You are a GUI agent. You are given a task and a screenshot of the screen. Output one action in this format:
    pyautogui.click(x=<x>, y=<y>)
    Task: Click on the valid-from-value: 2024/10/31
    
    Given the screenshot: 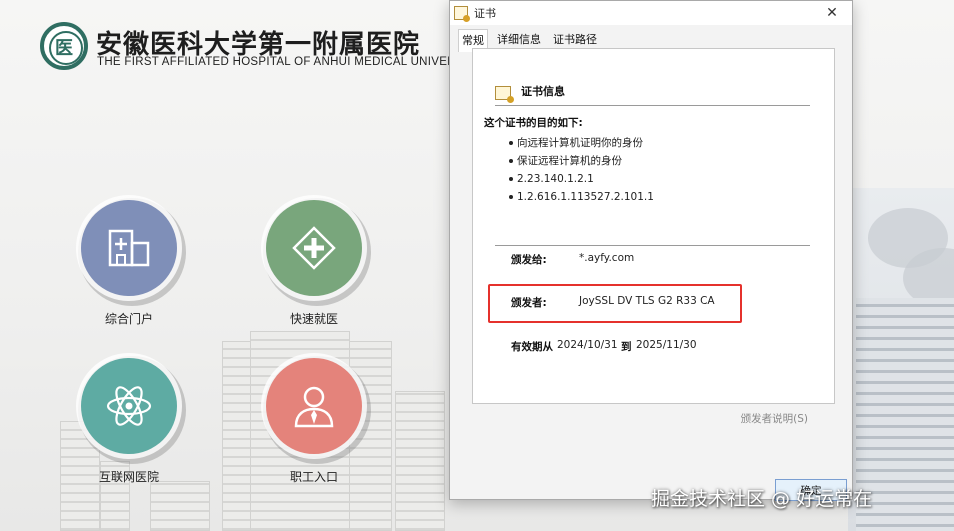 What is the action you would take?
    pyautogui.click(x=587, y=345)
    